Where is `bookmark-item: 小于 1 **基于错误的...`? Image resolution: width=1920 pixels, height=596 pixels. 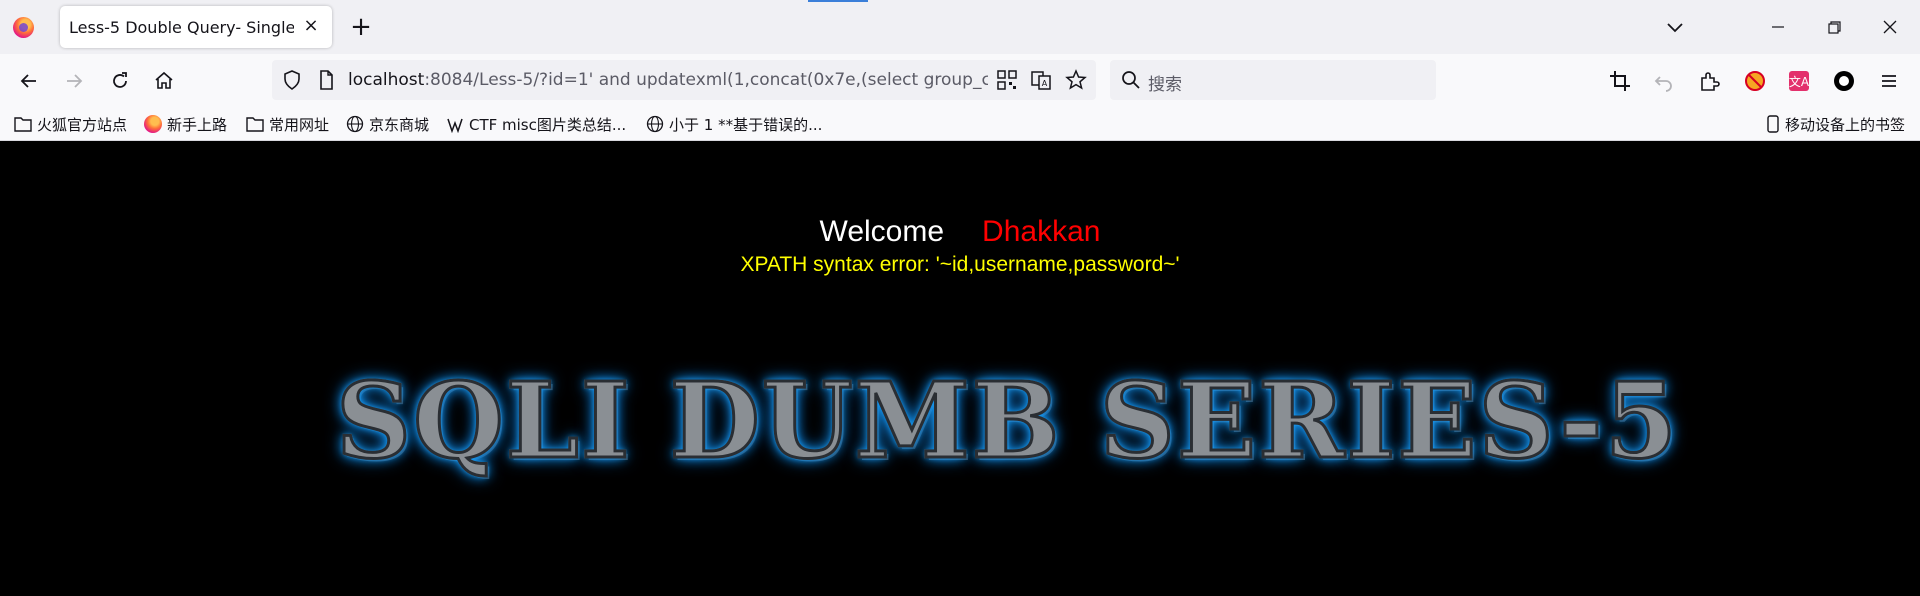
bookmark-item: 小于 1 **基于错误的... is located at coordinates (734, 124).